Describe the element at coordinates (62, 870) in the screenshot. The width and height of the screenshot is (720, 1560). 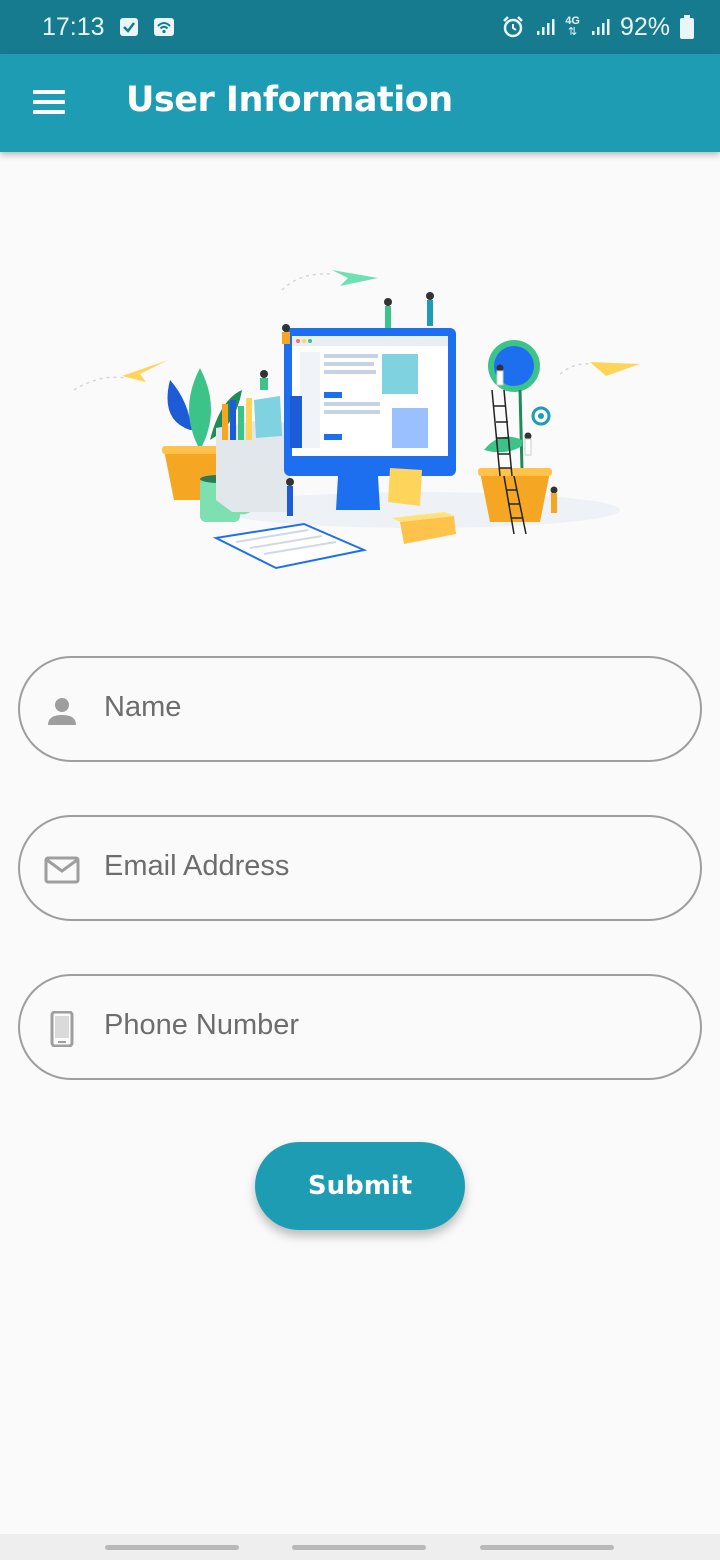
I see `mail-icon` at that location.